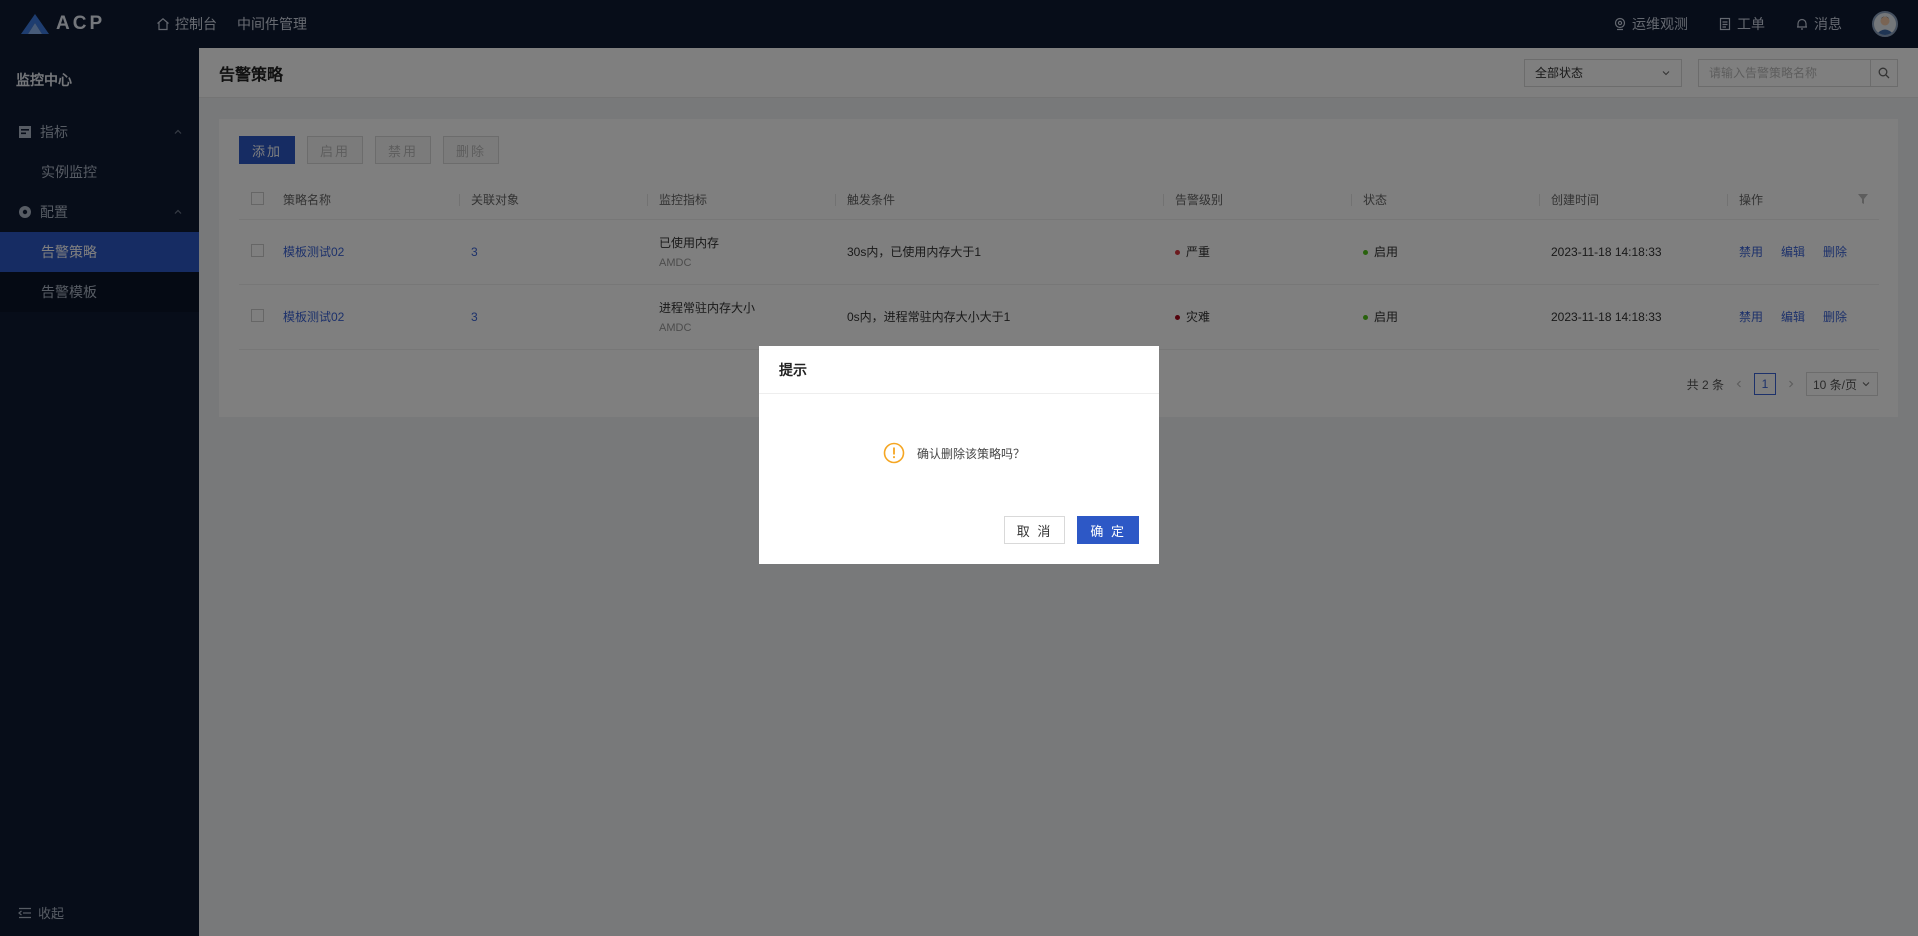 This screenshot has height=936, width=1918. I want to click on dialog-body: 确认删除该策略吗？, so click(954, 453).